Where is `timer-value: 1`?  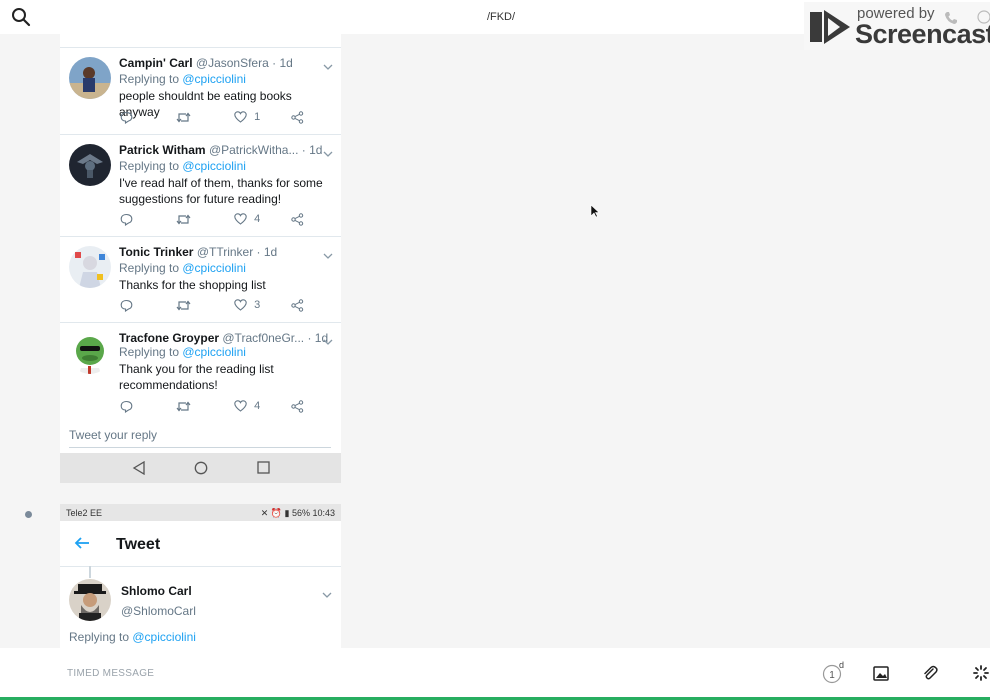
timer-value: 1 is located at coordinates (832, 675).